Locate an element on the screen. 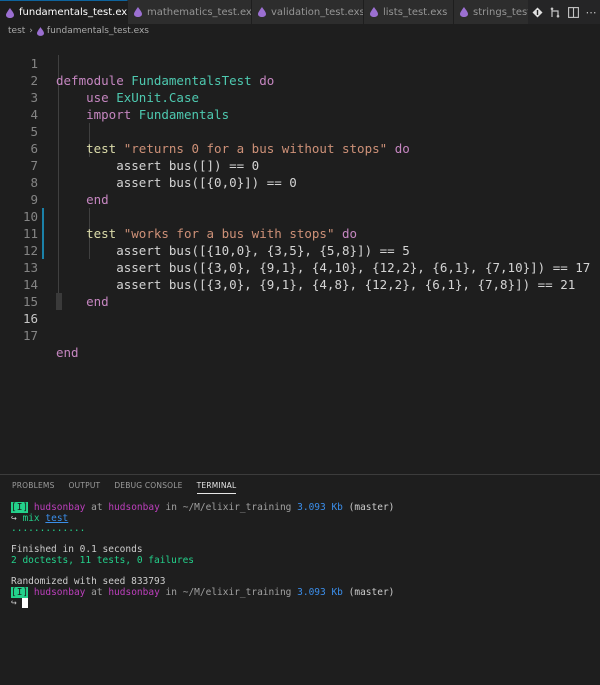  code-line: 9 is located at coordinates (300, 190).